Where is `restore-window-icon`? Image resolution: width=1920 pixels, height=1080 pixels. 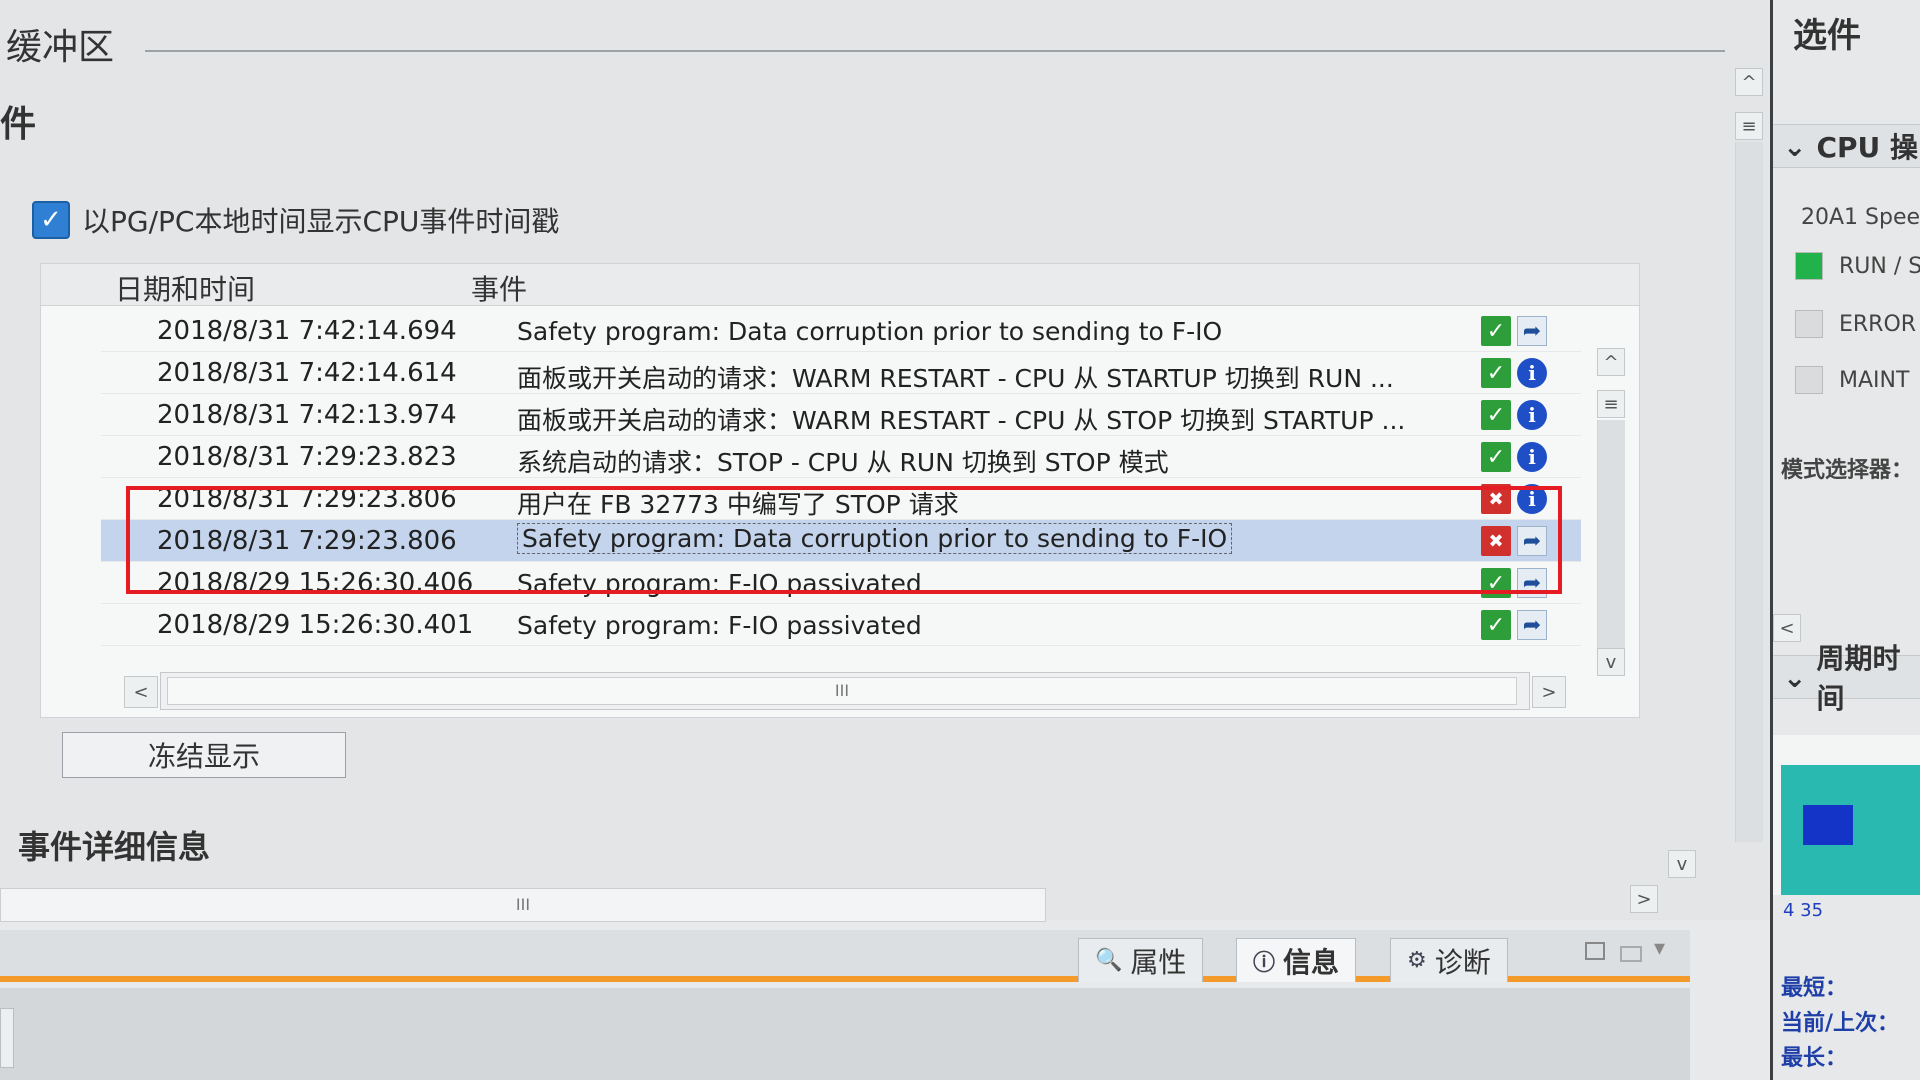 restore-window-icon is located at coordinates (1595, 951).